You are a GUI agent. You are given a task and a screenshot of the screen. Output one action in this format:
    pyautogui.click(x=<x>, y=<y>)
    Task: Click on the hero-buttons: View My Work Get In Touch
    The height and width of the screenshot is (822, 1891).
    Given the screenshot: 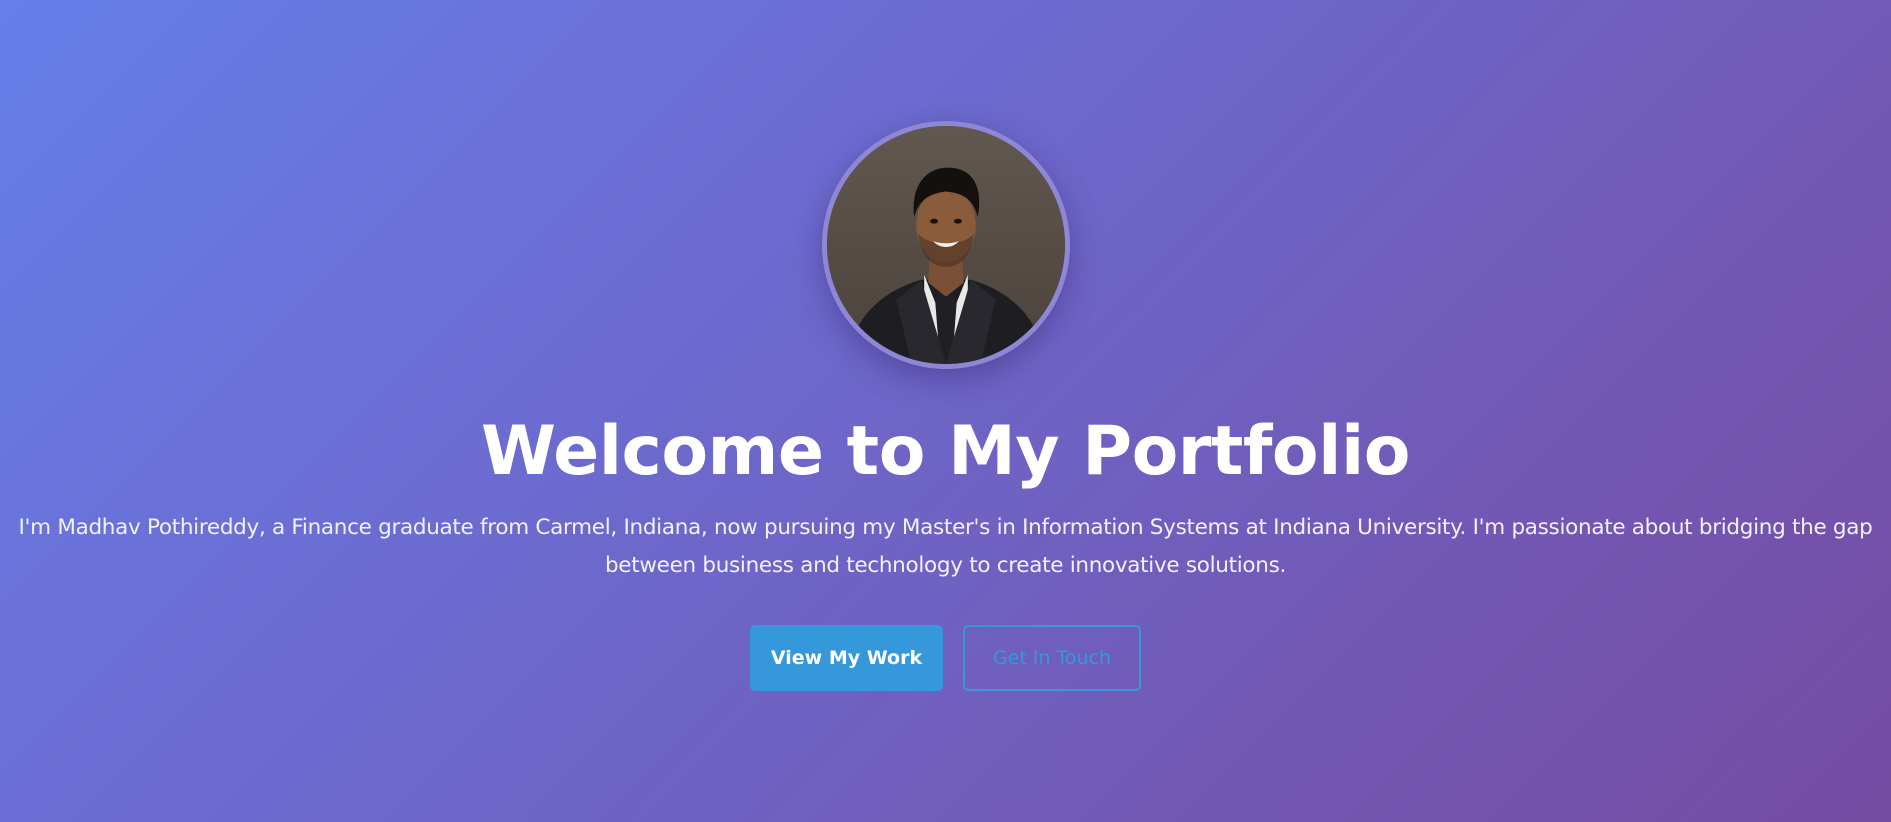 What is the action you would take?
    pyautogui.click(x=945, y=658)
    